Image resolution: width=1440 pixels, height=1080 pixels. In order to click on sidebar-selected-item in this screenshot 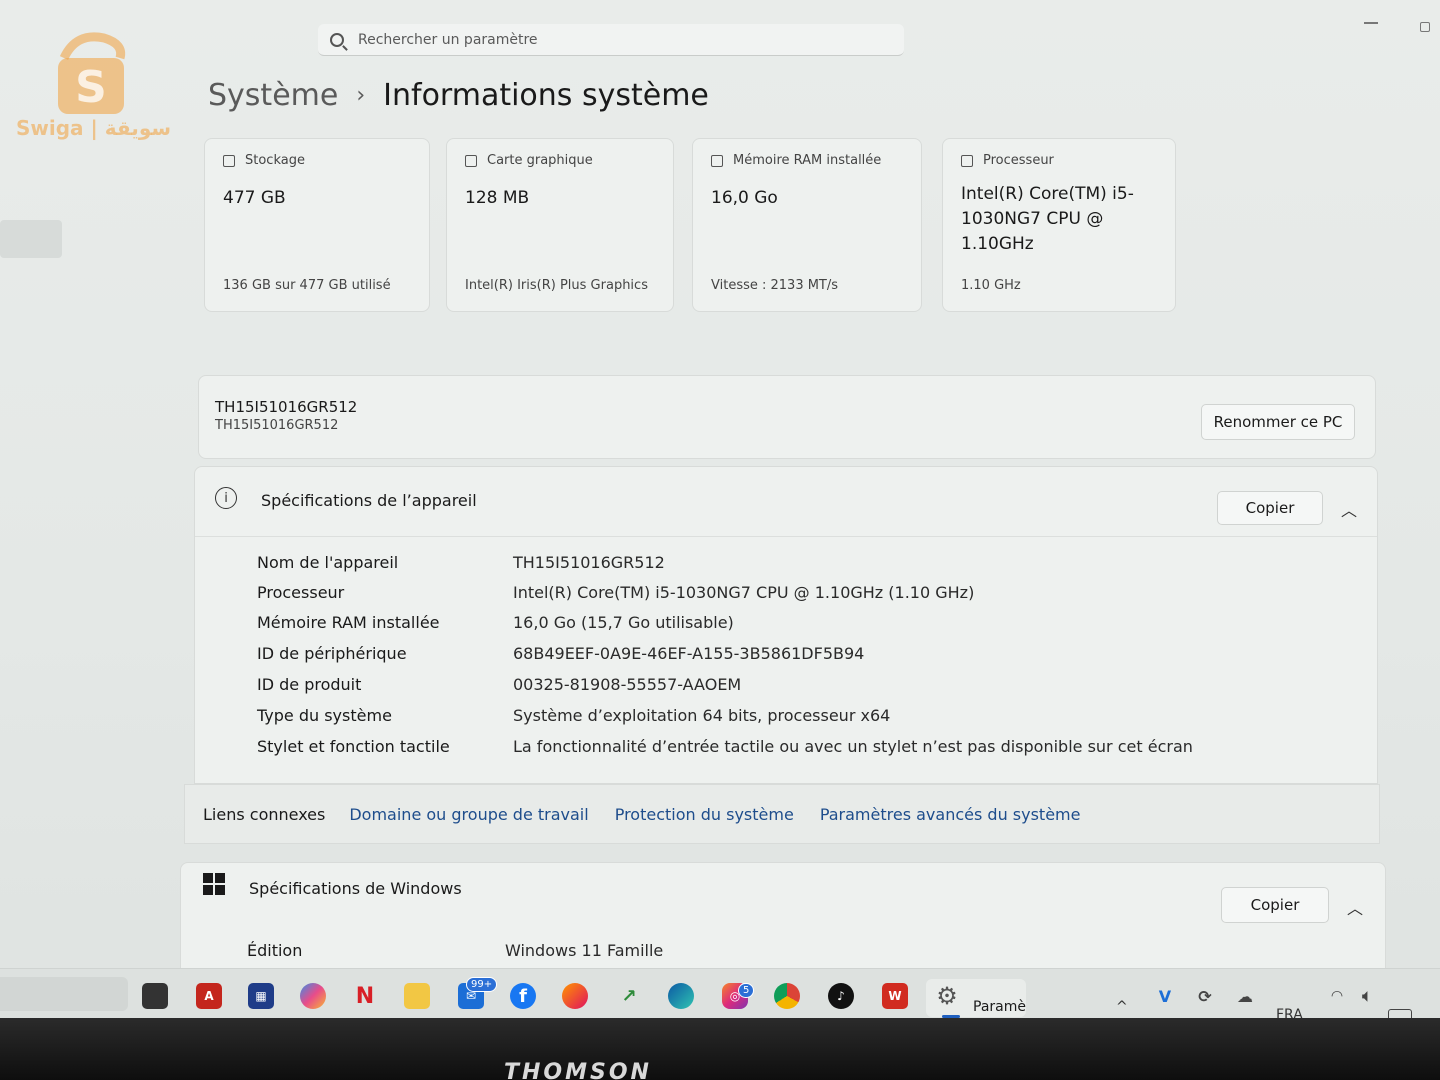, I will do `click(31, 239)`.